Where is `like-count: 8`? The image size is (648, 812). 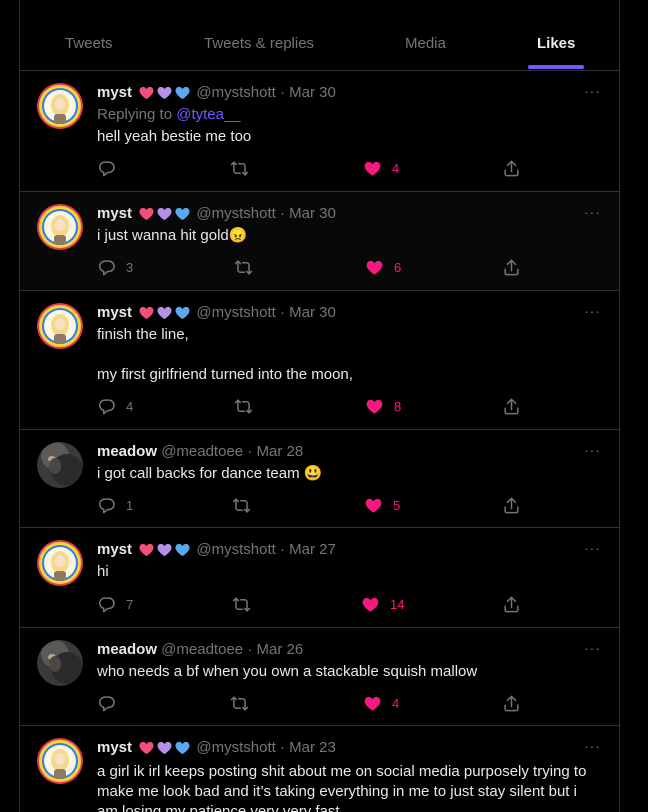
like-count: 8 is located at coordinates (398, 406).